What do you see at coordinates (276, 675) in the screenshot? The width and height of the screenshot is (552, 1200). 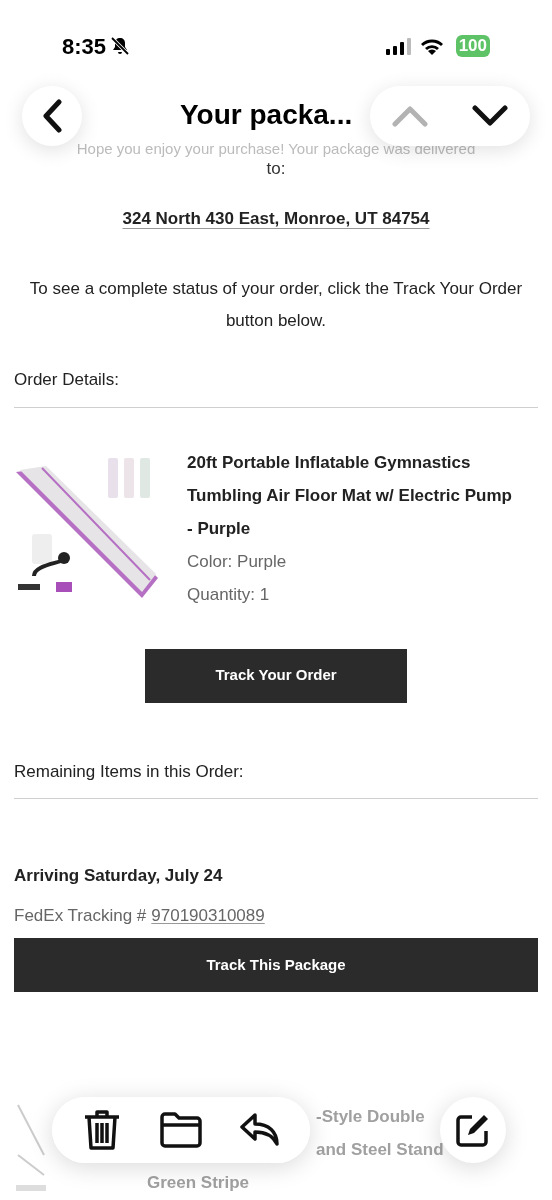 I see `track-order-button: Track Your Order` at bounding box center [276, 675].